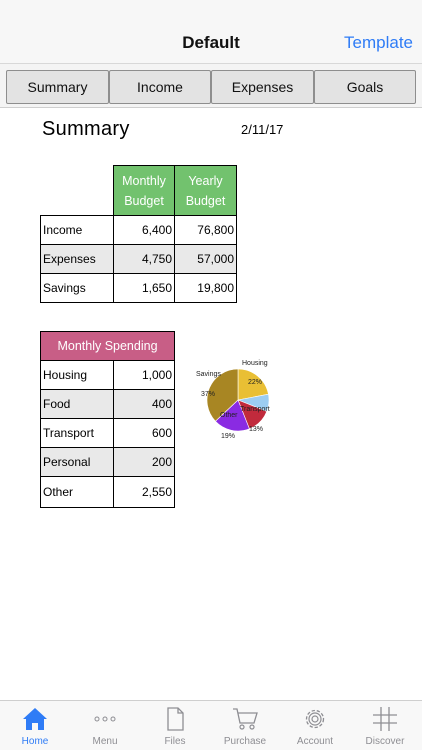 The height and width of the screenshot is (750, 422). Describe the element at coordinates (211, 32) in the screenshot. I see `navigation-bar: Default Template` at that location.